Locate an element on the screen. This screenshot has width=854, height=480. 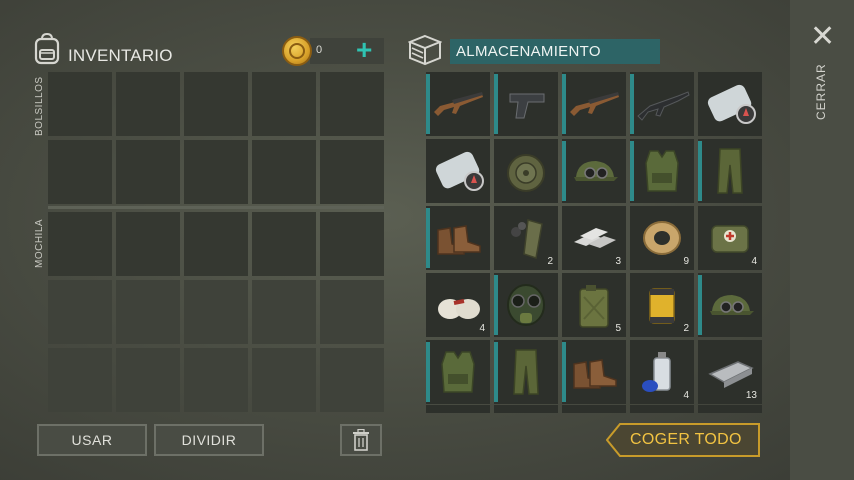
wire-spool-icon is located at coordinates (662, 238).